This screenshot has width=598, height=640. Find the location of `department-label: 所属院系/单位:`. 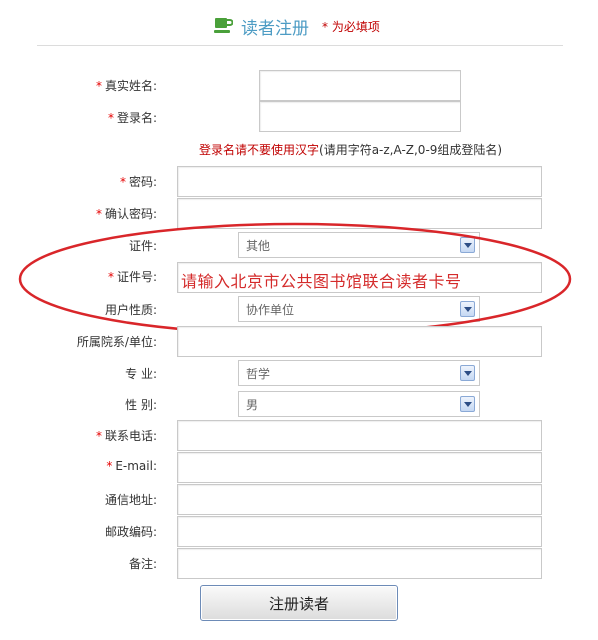

department-label: 所属院系/单位: is located at coordinates (116, 342).